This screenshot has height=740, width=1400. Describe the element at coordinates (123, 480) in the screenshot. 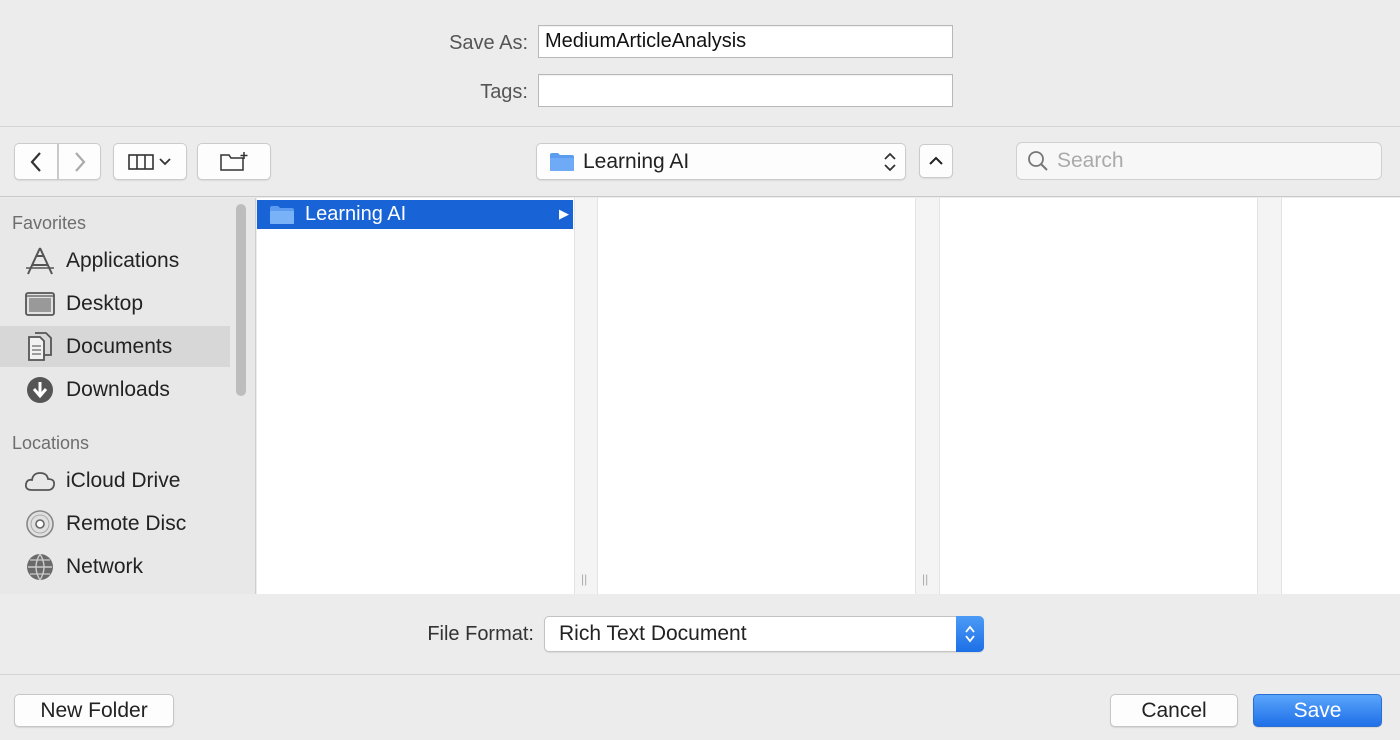

I see `sidebar-item-label: iCloud Drive` at that location.